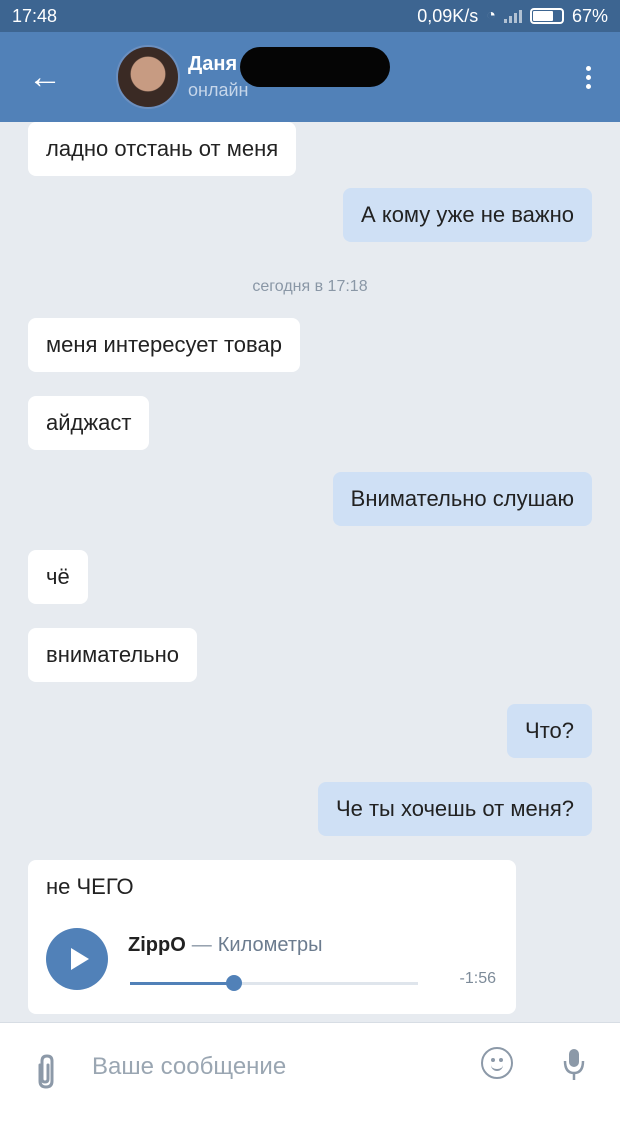 Image resolution: width=620 pixels, height=1134 pixels. Describe the element at coordinates (274, 983) in the screenshot. I see `track-progress-bar` at that location.